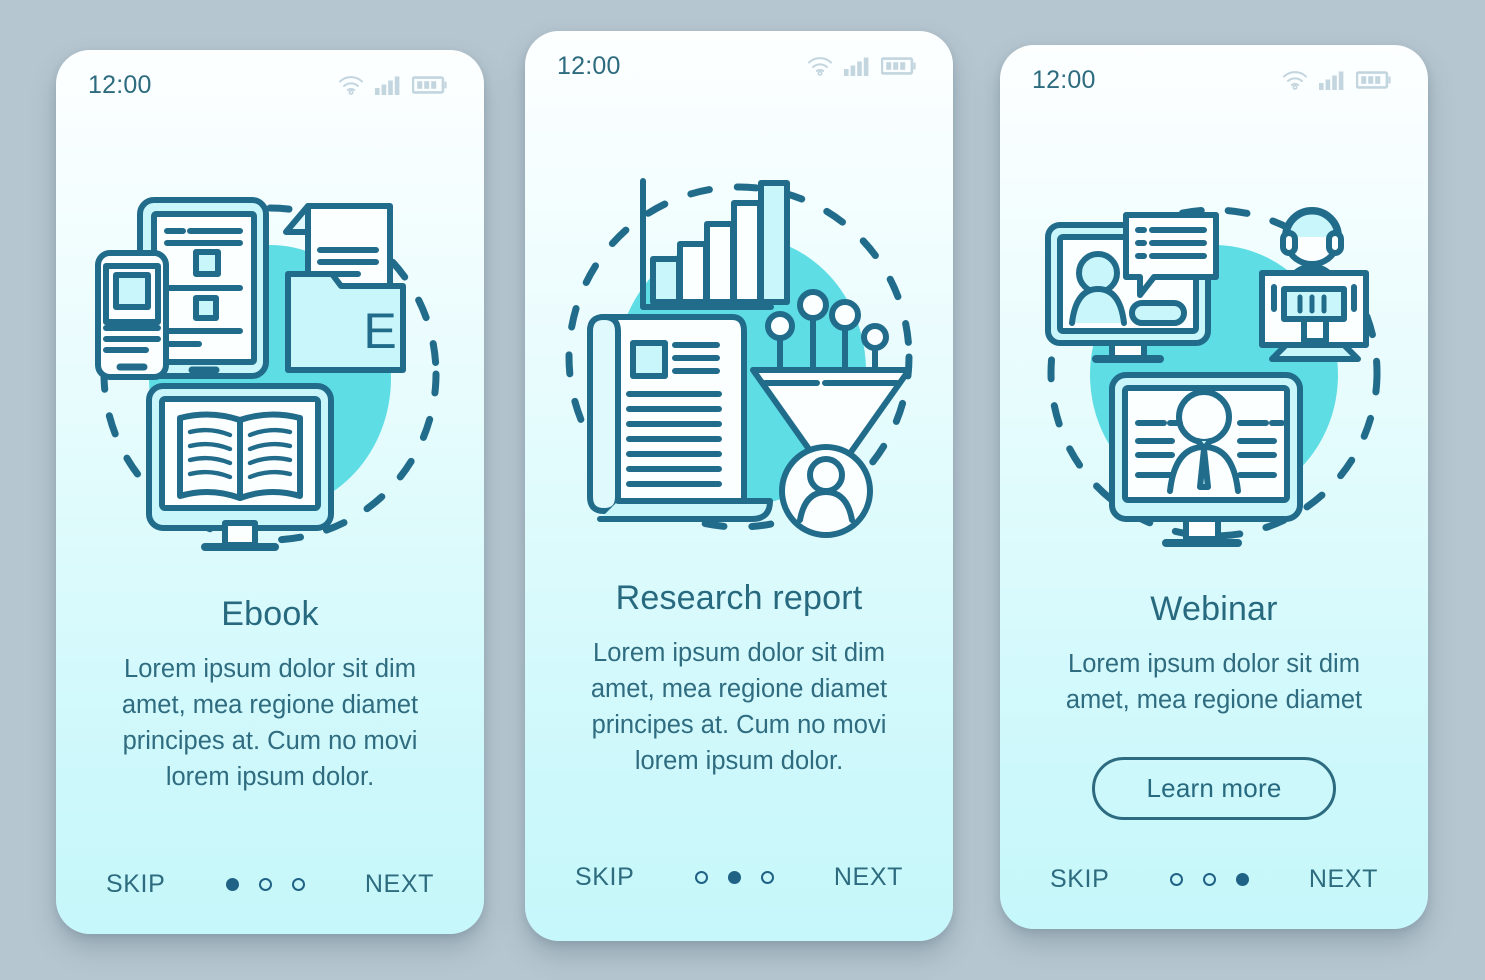 The height and width of the screenshot is (980, 1485). I want to click on ebook-illustration-wrap: E, so click(270, 374).